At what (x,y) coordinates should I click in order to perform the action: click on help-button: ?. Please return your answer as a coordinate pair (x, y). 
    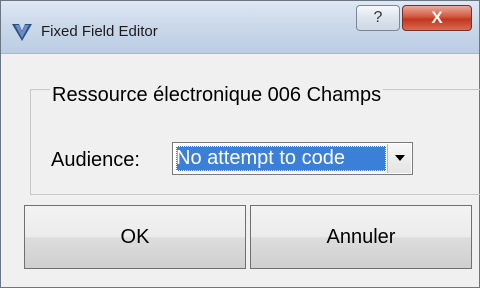
    Looking at the image, I should click on (378, 18).